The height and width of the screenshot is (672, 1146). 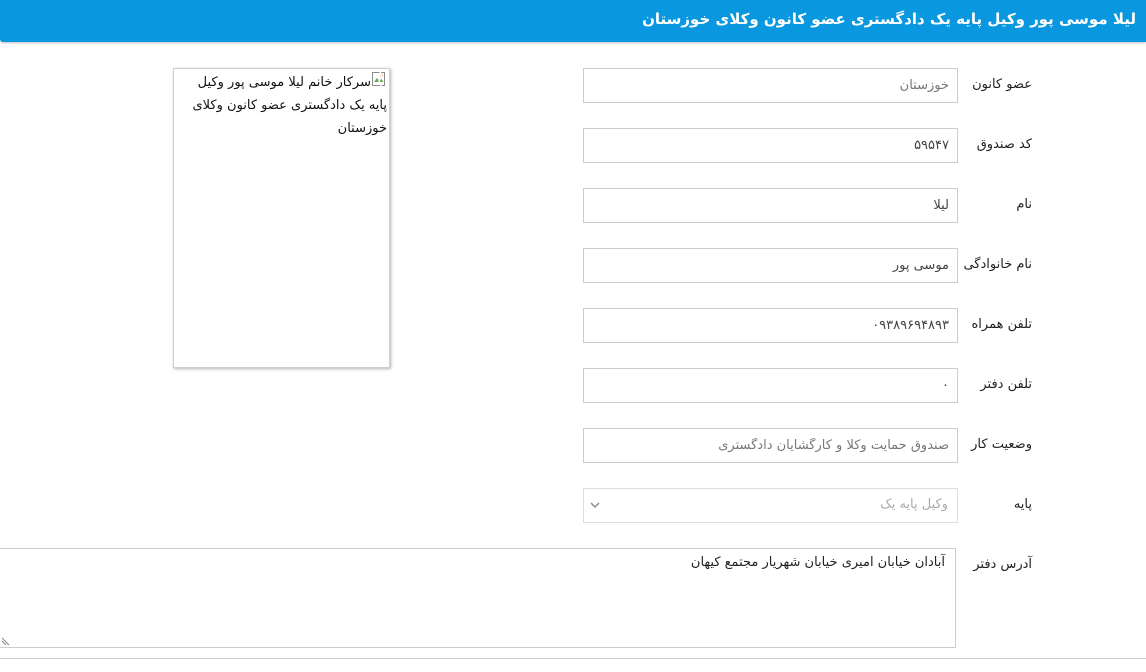 I want to click on resize-grip-icon, so click(x=6, y=641).